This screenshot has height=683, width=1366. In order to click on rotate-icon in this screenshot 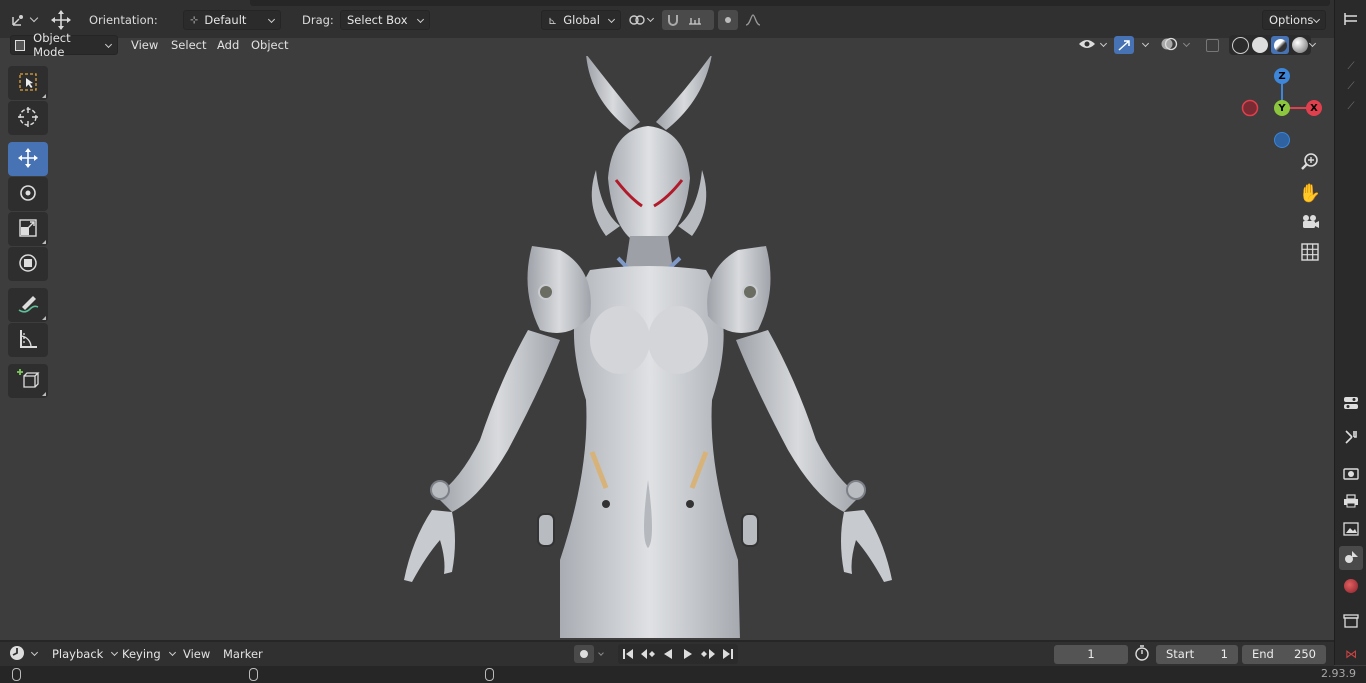, I will do `click(28, 194)`.